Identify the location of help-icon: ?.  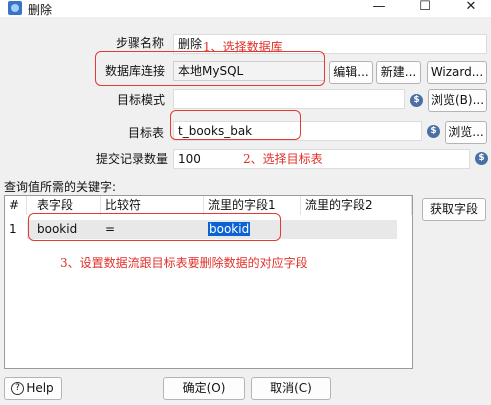
(17, 388).